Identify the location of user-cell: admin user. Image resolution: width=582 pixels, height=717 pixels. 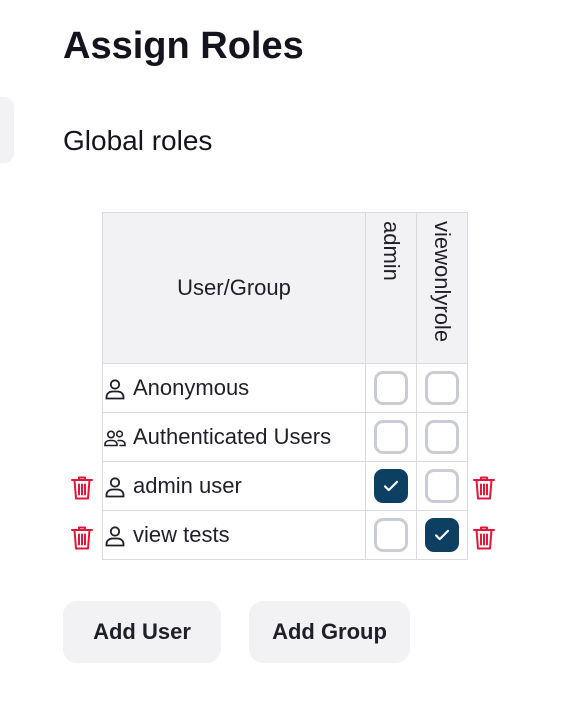
(234, 486).